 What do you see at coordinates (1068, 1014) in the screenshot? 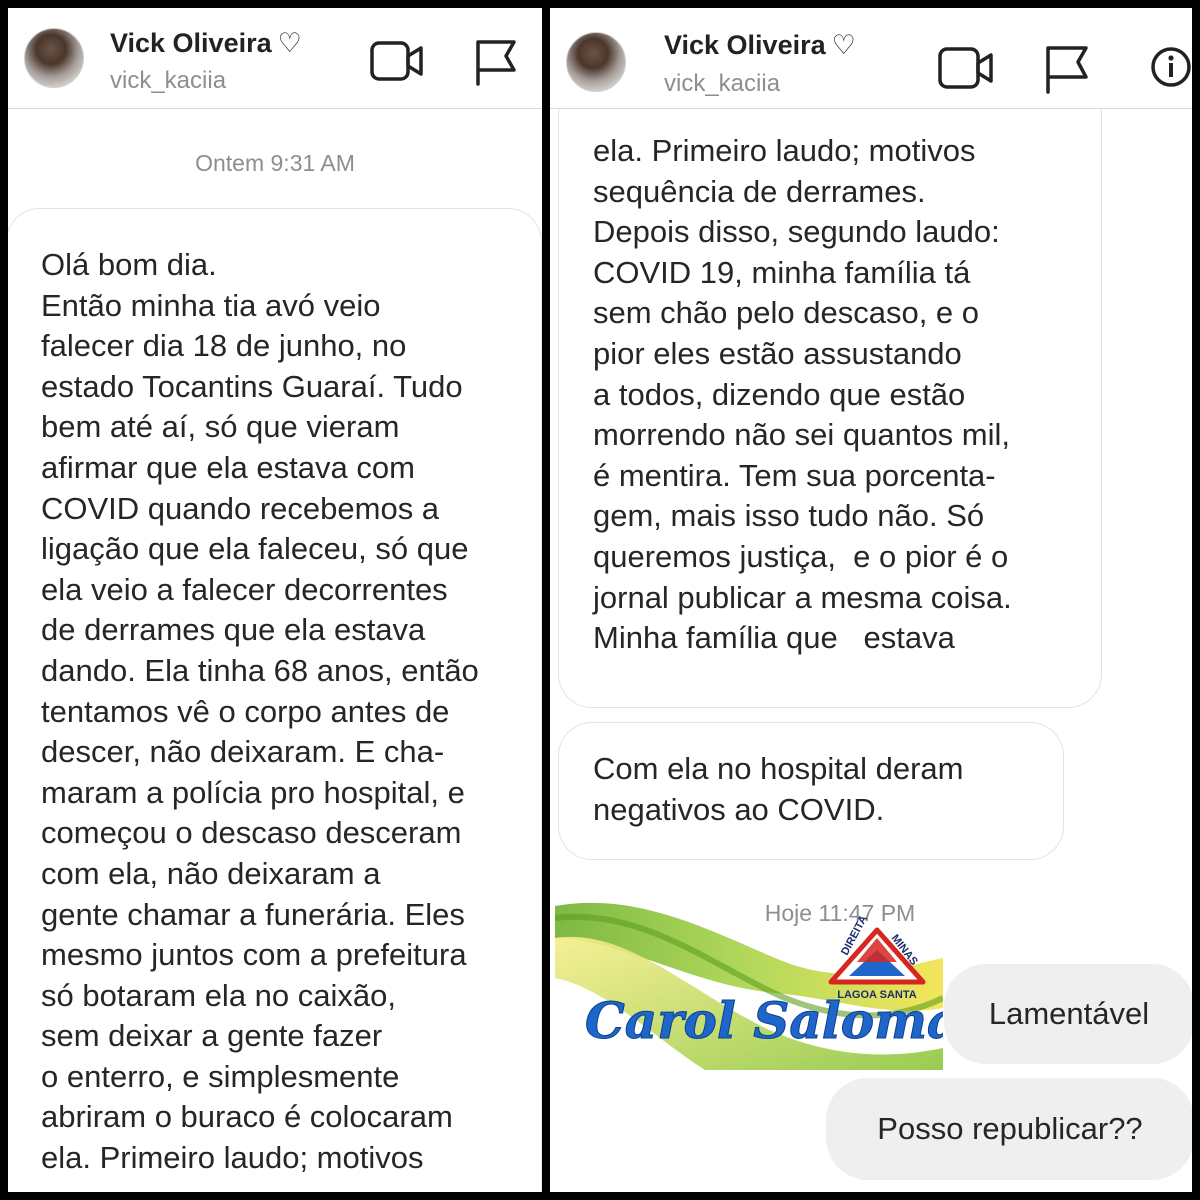
I see `outgoing-message-lamentavel: Lamentável` at bounding box center [1068, 1014].